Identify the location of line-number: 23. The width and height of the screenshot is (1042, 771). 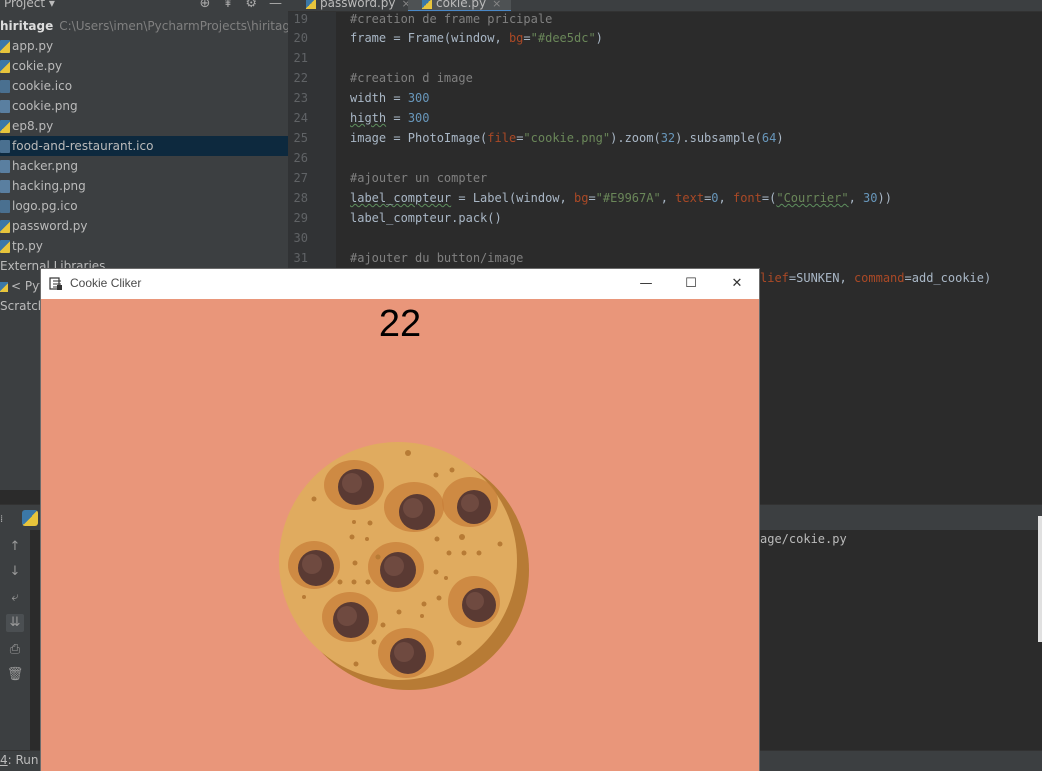
(300, 98).